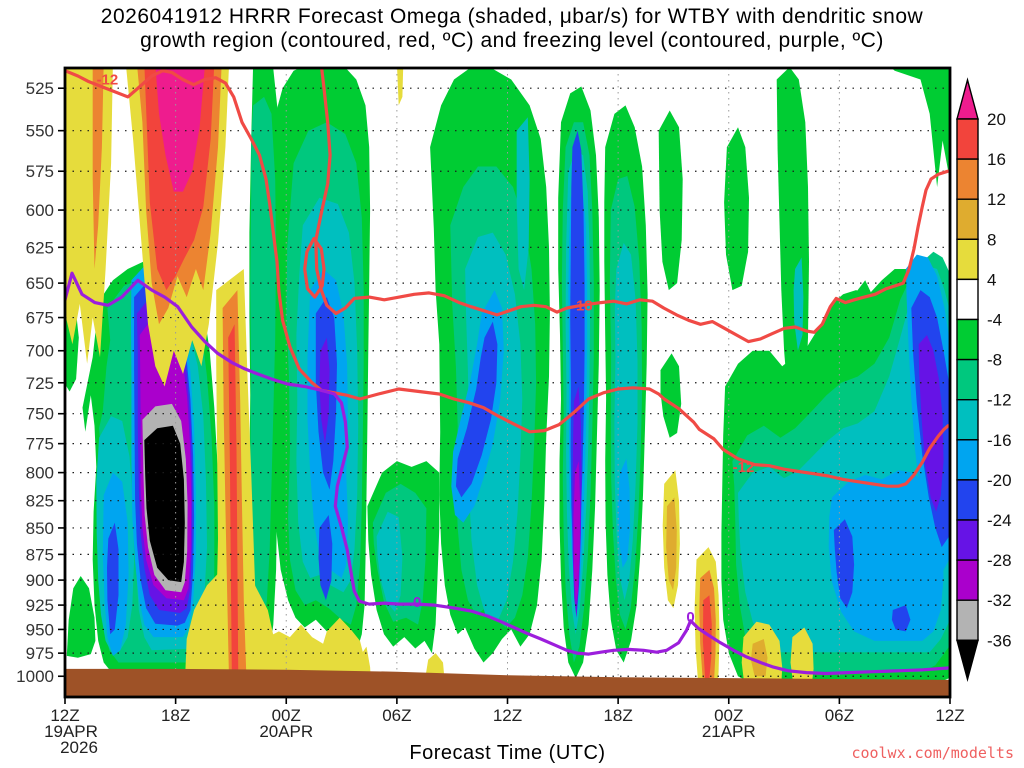 This screenshot has width=1024, height=768. What do you see at coordinates (999, 640) in the screenshot?
I see `colorbar-label: -36` at bounding box center [999, 640].